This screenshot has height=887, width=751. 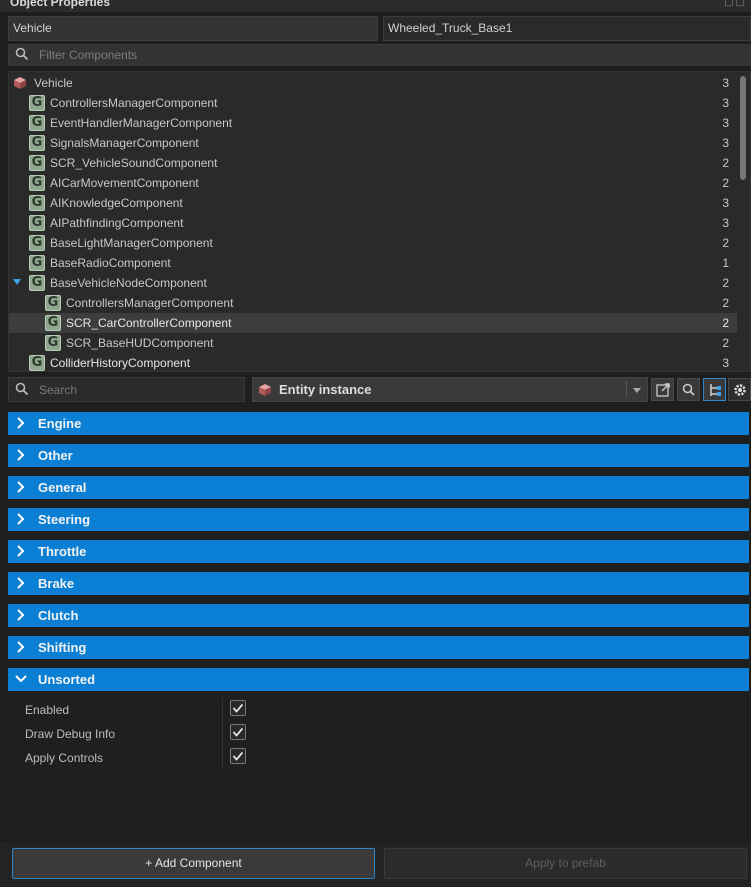 I want to click on scrollbar-thumb, so click(x=743, y=128).